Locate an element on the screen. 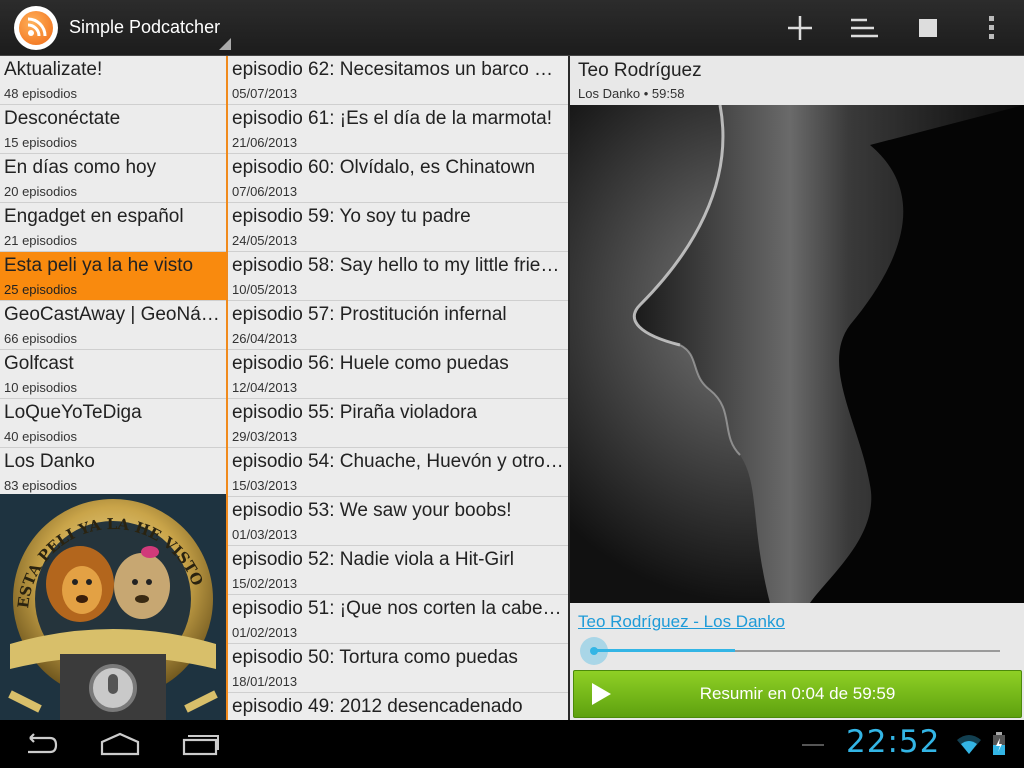 The height and width of the screenshot is (768, 1024). recent-apps-icon is located at coordinates (200, 744).